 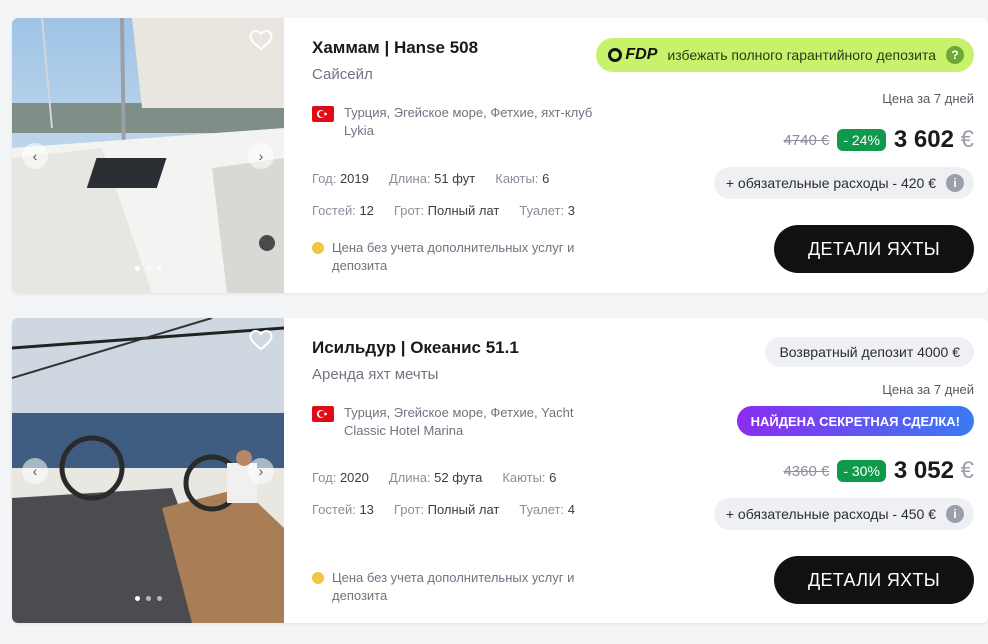 I want to click on spec-year: Год: 2020, so click(x=340, y=477).